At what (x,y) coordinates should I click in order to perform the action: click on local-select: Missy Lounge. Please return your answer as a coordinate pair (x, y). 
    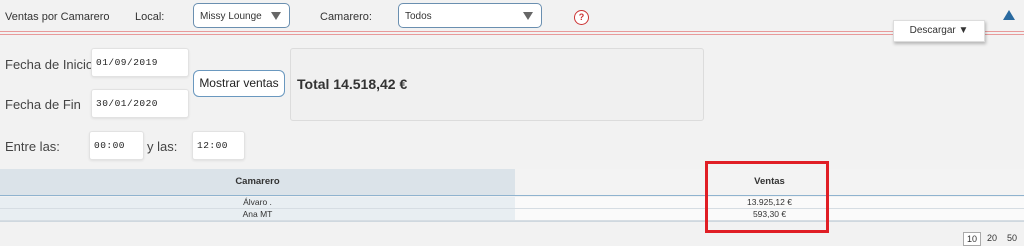
    Looking at the image, I should click on (241, 15).